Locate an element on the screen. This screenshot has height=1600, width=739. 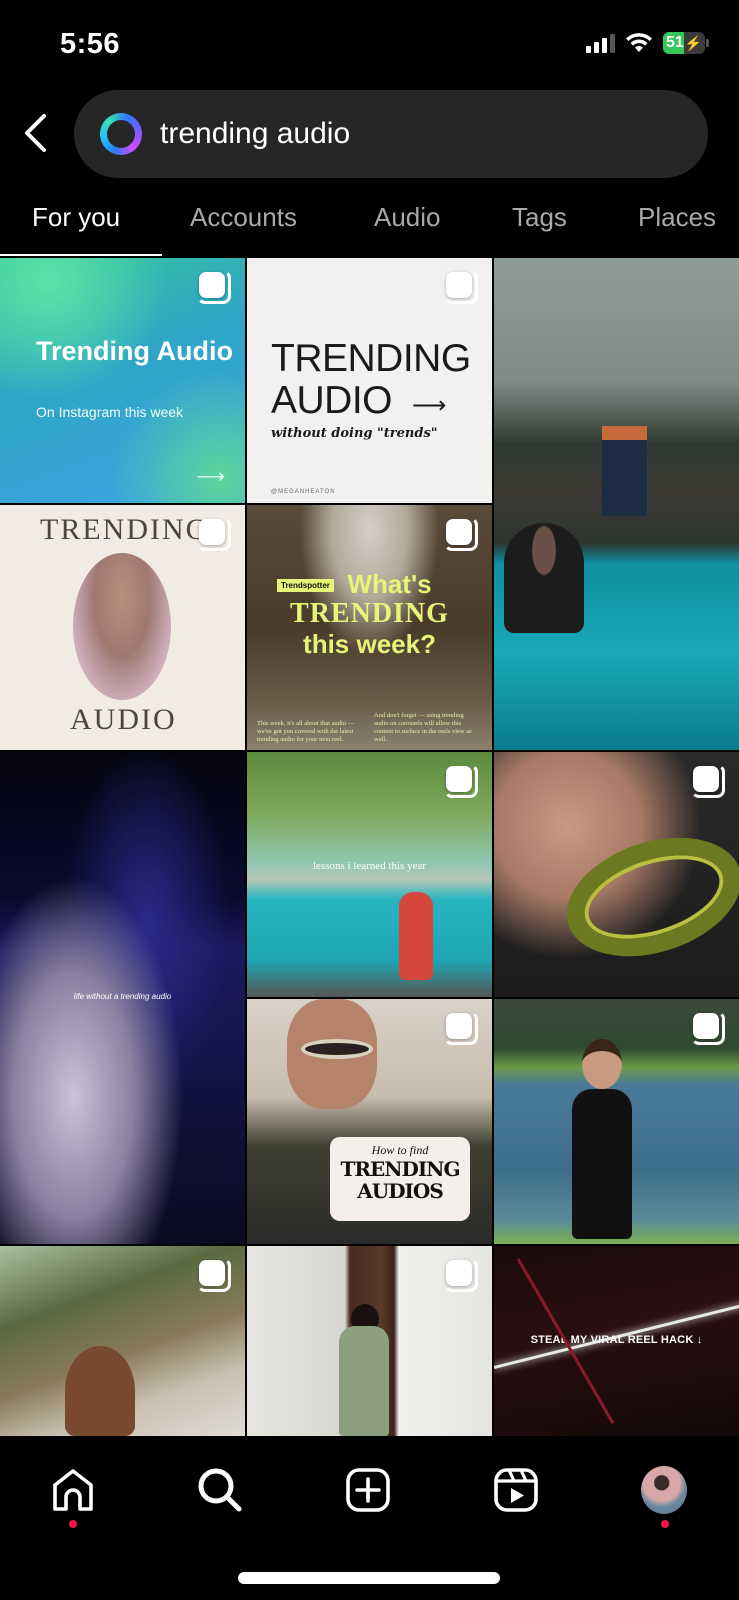
nav-reels is located at coordinates (516, 1490).